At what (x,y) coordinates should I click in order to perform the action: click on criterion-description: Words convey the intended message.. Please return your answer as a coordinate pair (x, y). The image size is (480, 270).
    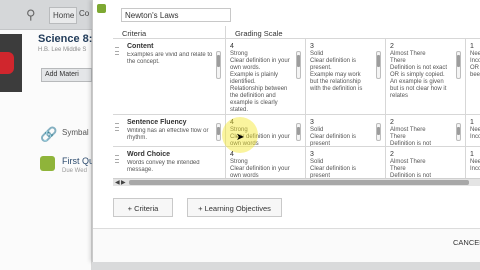
    Looking at the image, I should click on (163, 166).